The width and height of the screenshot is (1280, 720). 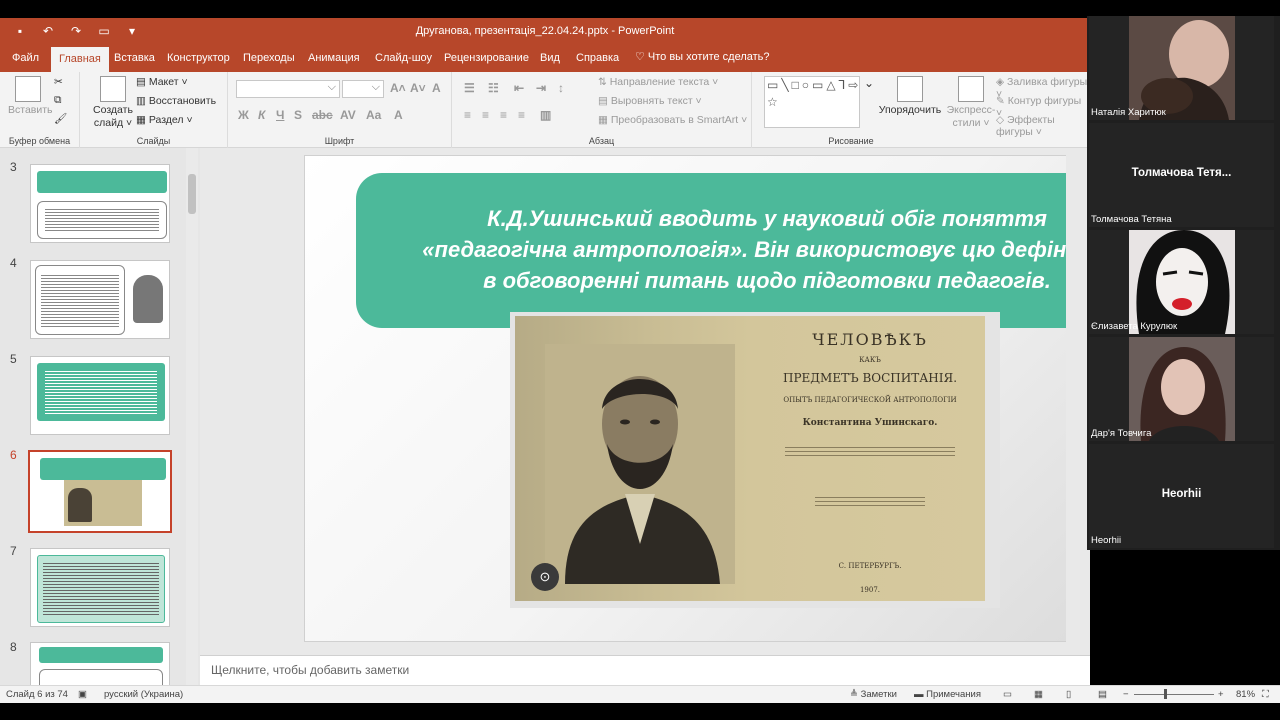 I want to click on shrink-font-icon: A˅, so click(x=418, y=88).